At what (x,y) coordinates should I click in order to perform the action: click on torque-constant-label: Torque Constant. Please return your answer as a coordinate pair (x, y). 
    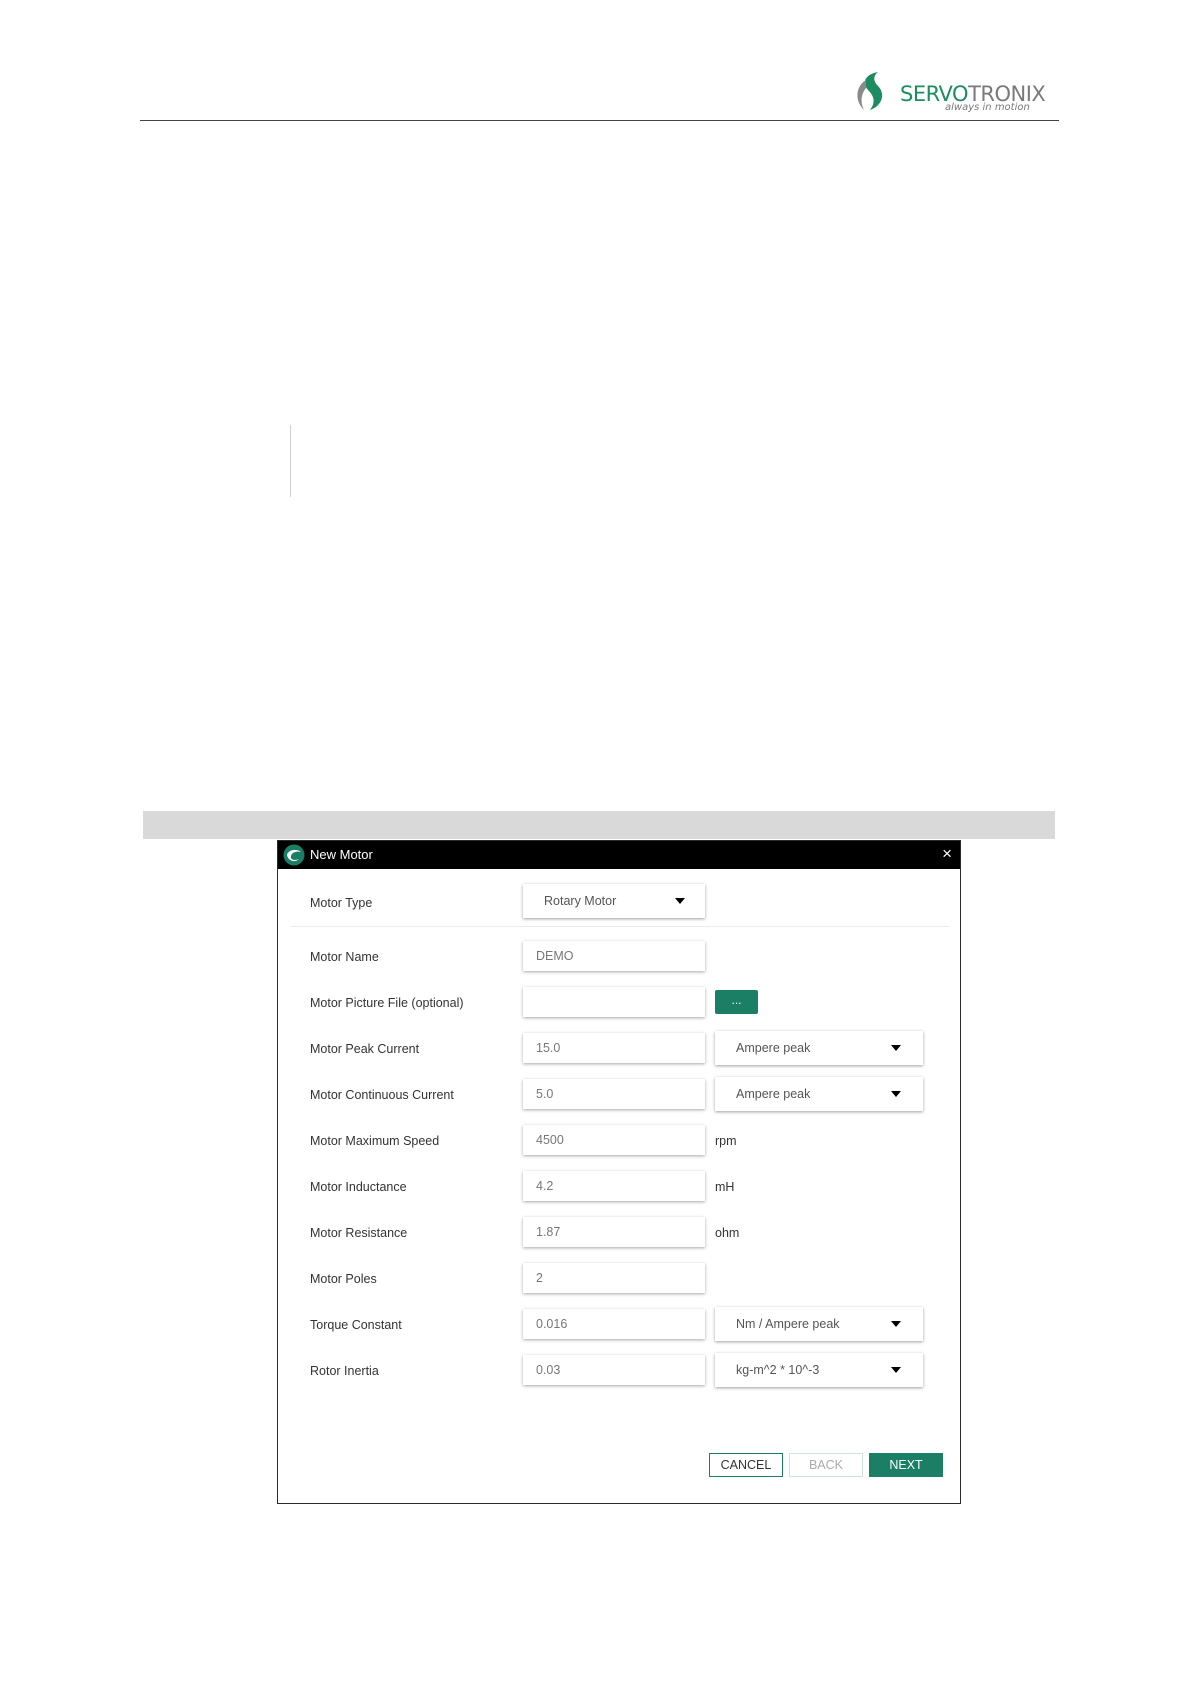
    Looking at the image, I should click on (356, 1325).